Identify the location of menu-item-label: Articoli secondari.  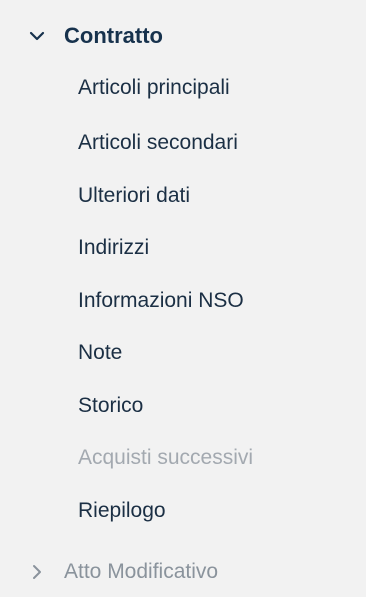
(158, 142).